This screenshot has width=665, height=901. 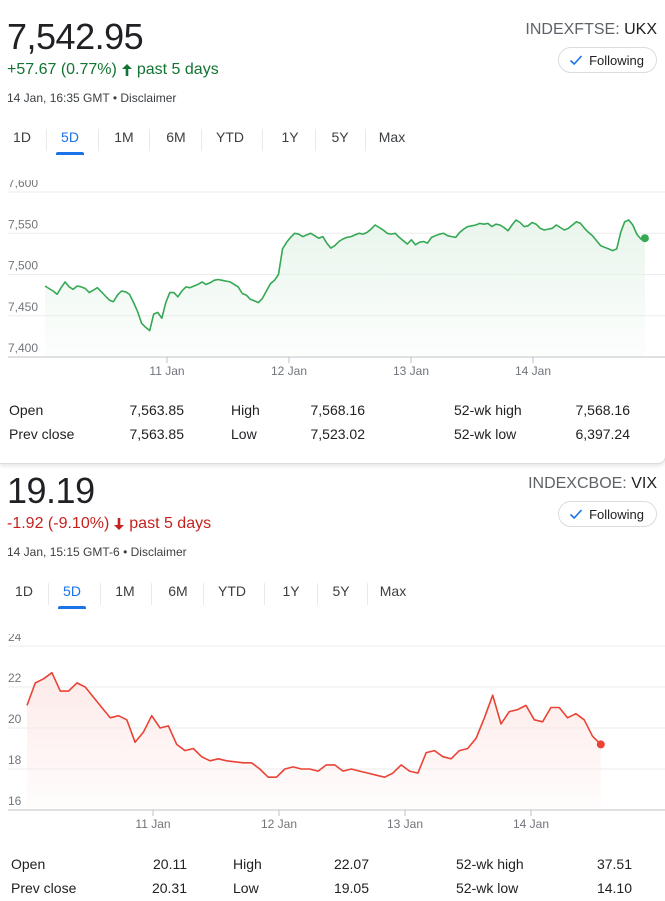 I want to click on stat-prev-close-label: Prev close, so click(x=44, y=888).